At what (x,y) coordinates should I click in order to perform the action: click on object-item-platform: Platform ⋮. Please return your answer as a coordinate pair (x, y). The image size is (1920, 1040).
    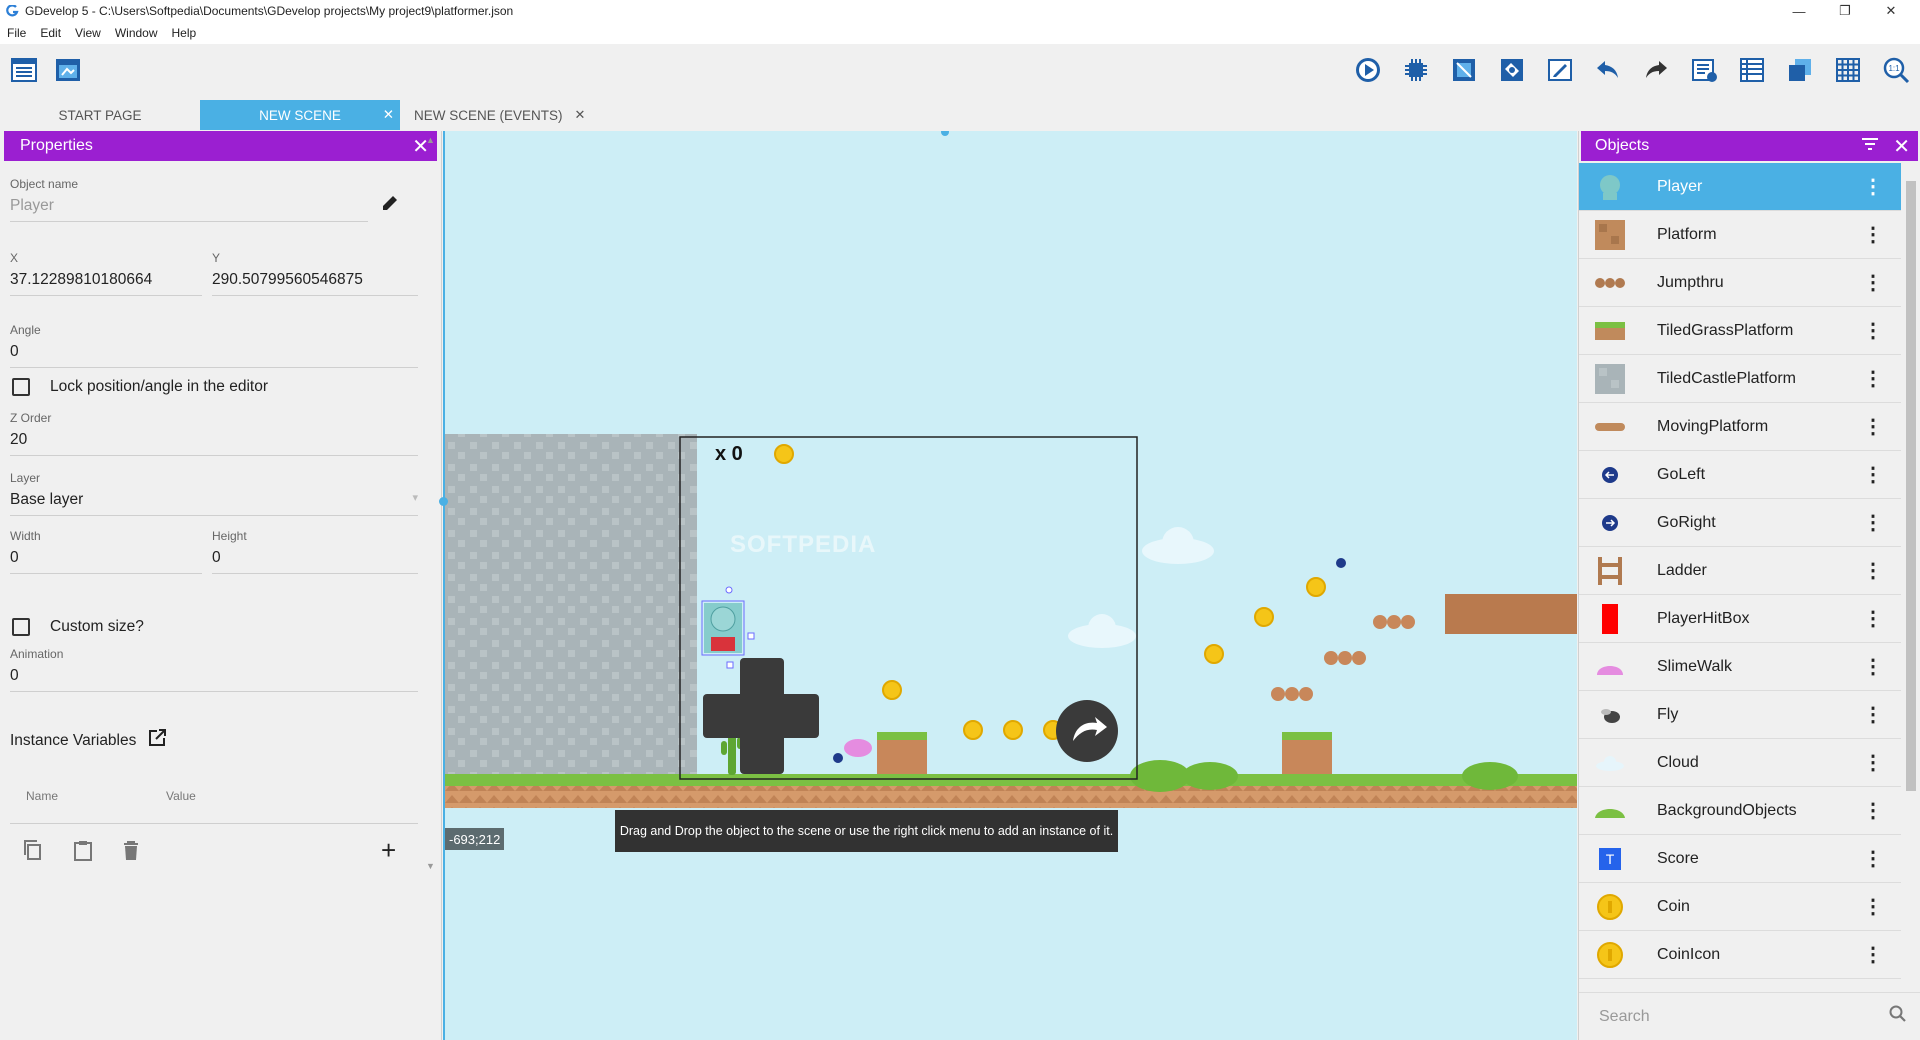
    Looking at the image, I should click on (1740, 235).